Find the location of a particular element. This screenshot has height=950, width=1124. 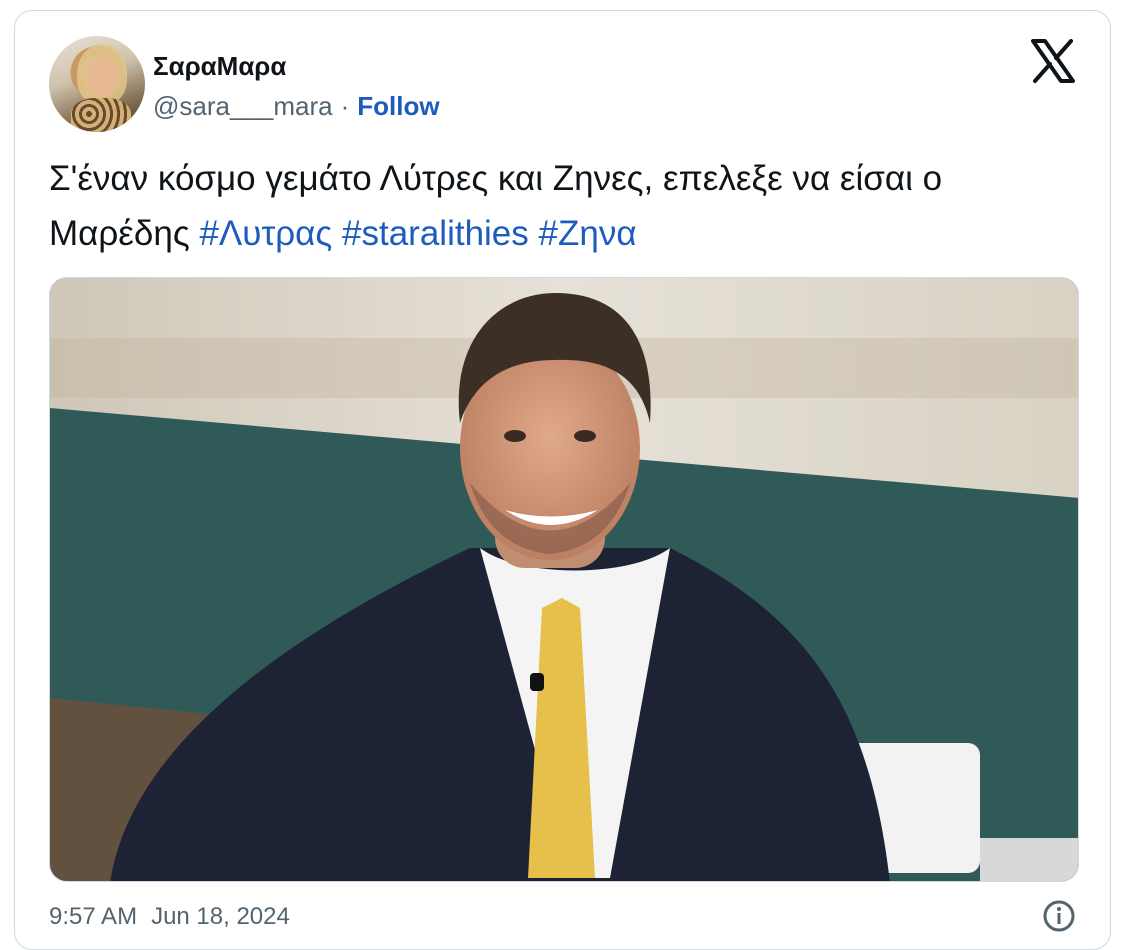

tweet-time: 9:57 AM is located at coordinates (93, 917).